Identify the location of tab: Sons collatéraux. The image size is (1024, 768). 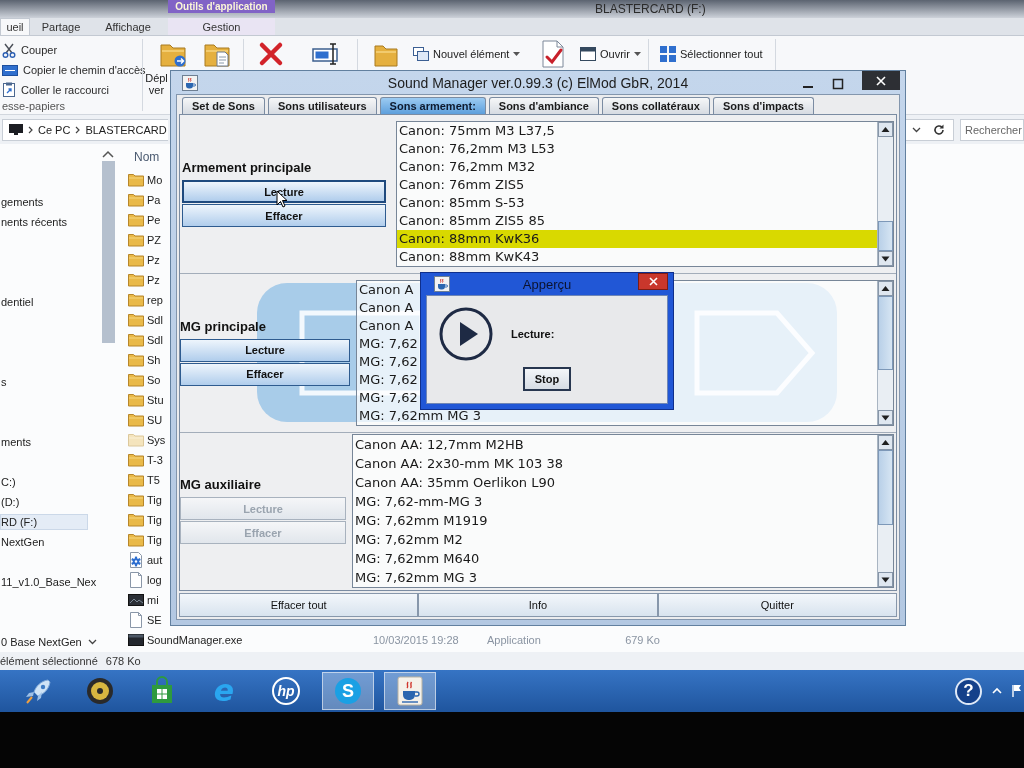
(655, 105).